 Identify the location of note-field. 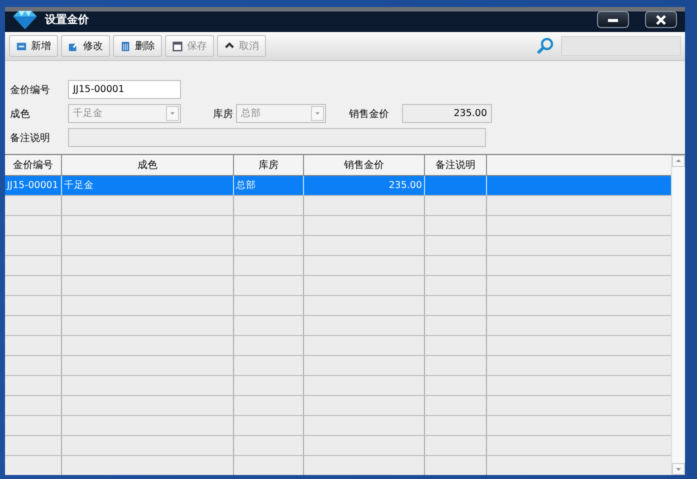
(277, 137).